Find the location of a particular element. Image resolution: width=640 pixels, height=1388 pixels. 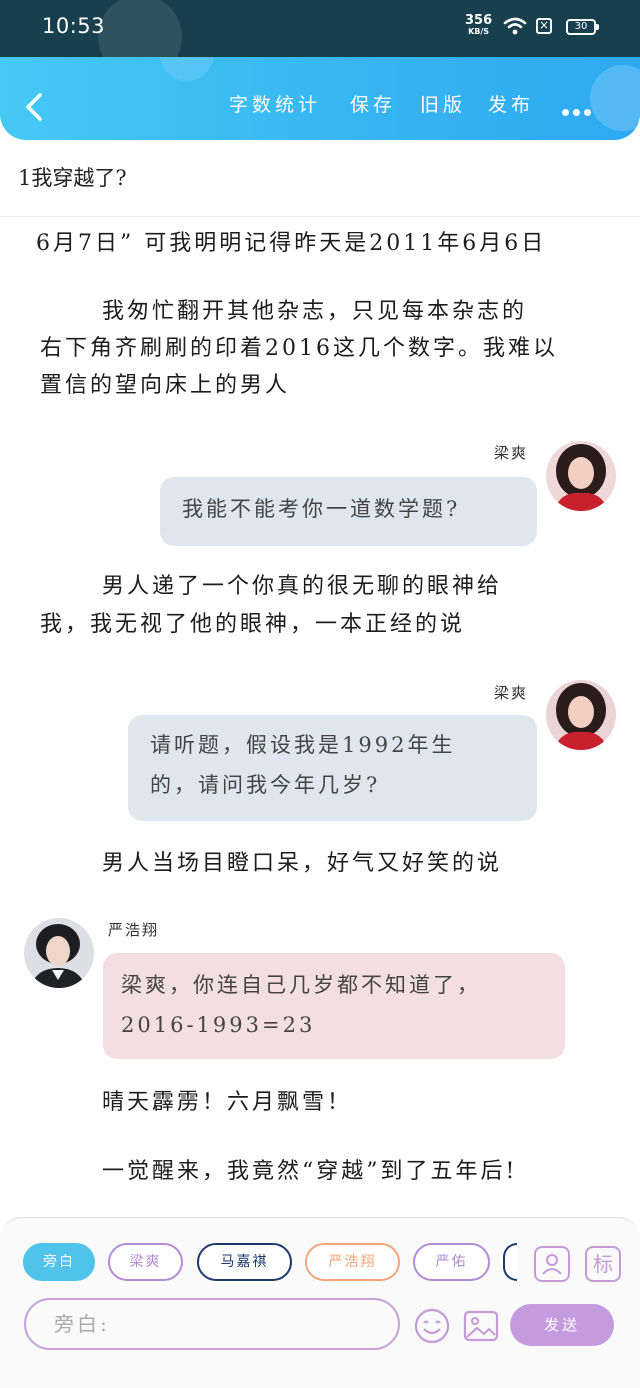

send-button: 发送 is located at coordinates (562, 1325).